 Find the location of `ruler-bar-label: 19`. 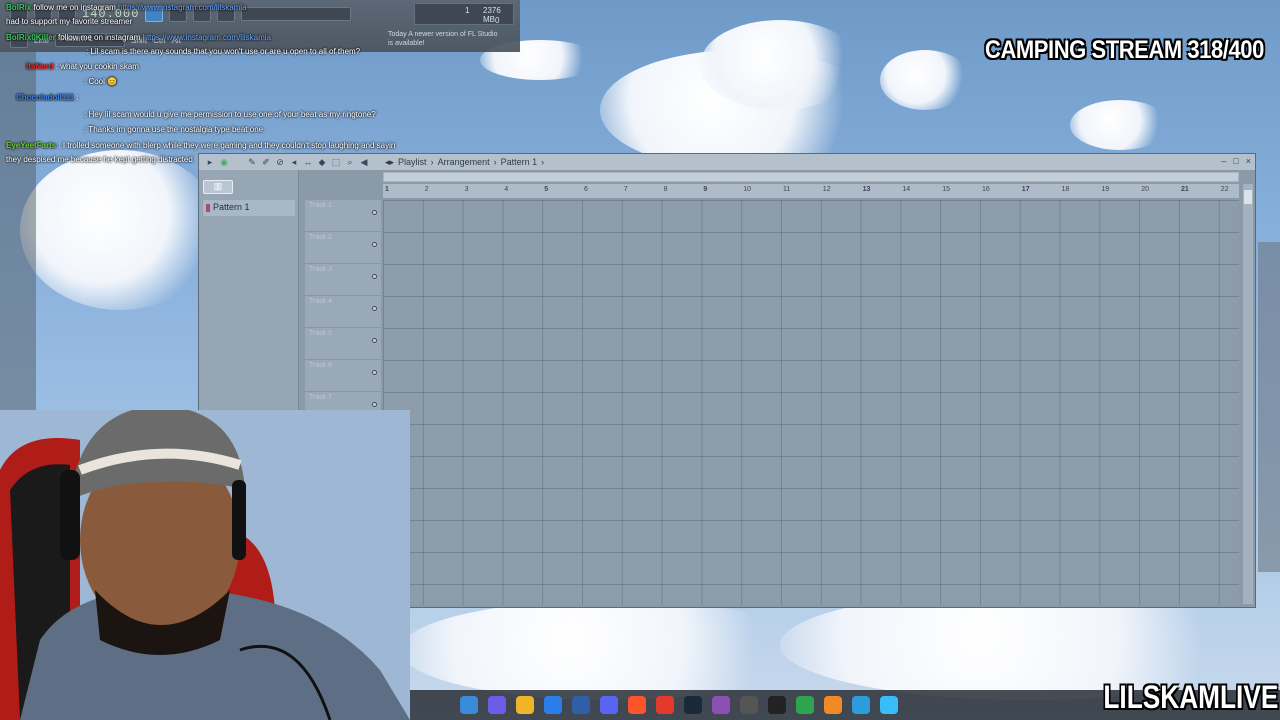

ruler-bar-label: 19 is located at coordinates (1105, 189).